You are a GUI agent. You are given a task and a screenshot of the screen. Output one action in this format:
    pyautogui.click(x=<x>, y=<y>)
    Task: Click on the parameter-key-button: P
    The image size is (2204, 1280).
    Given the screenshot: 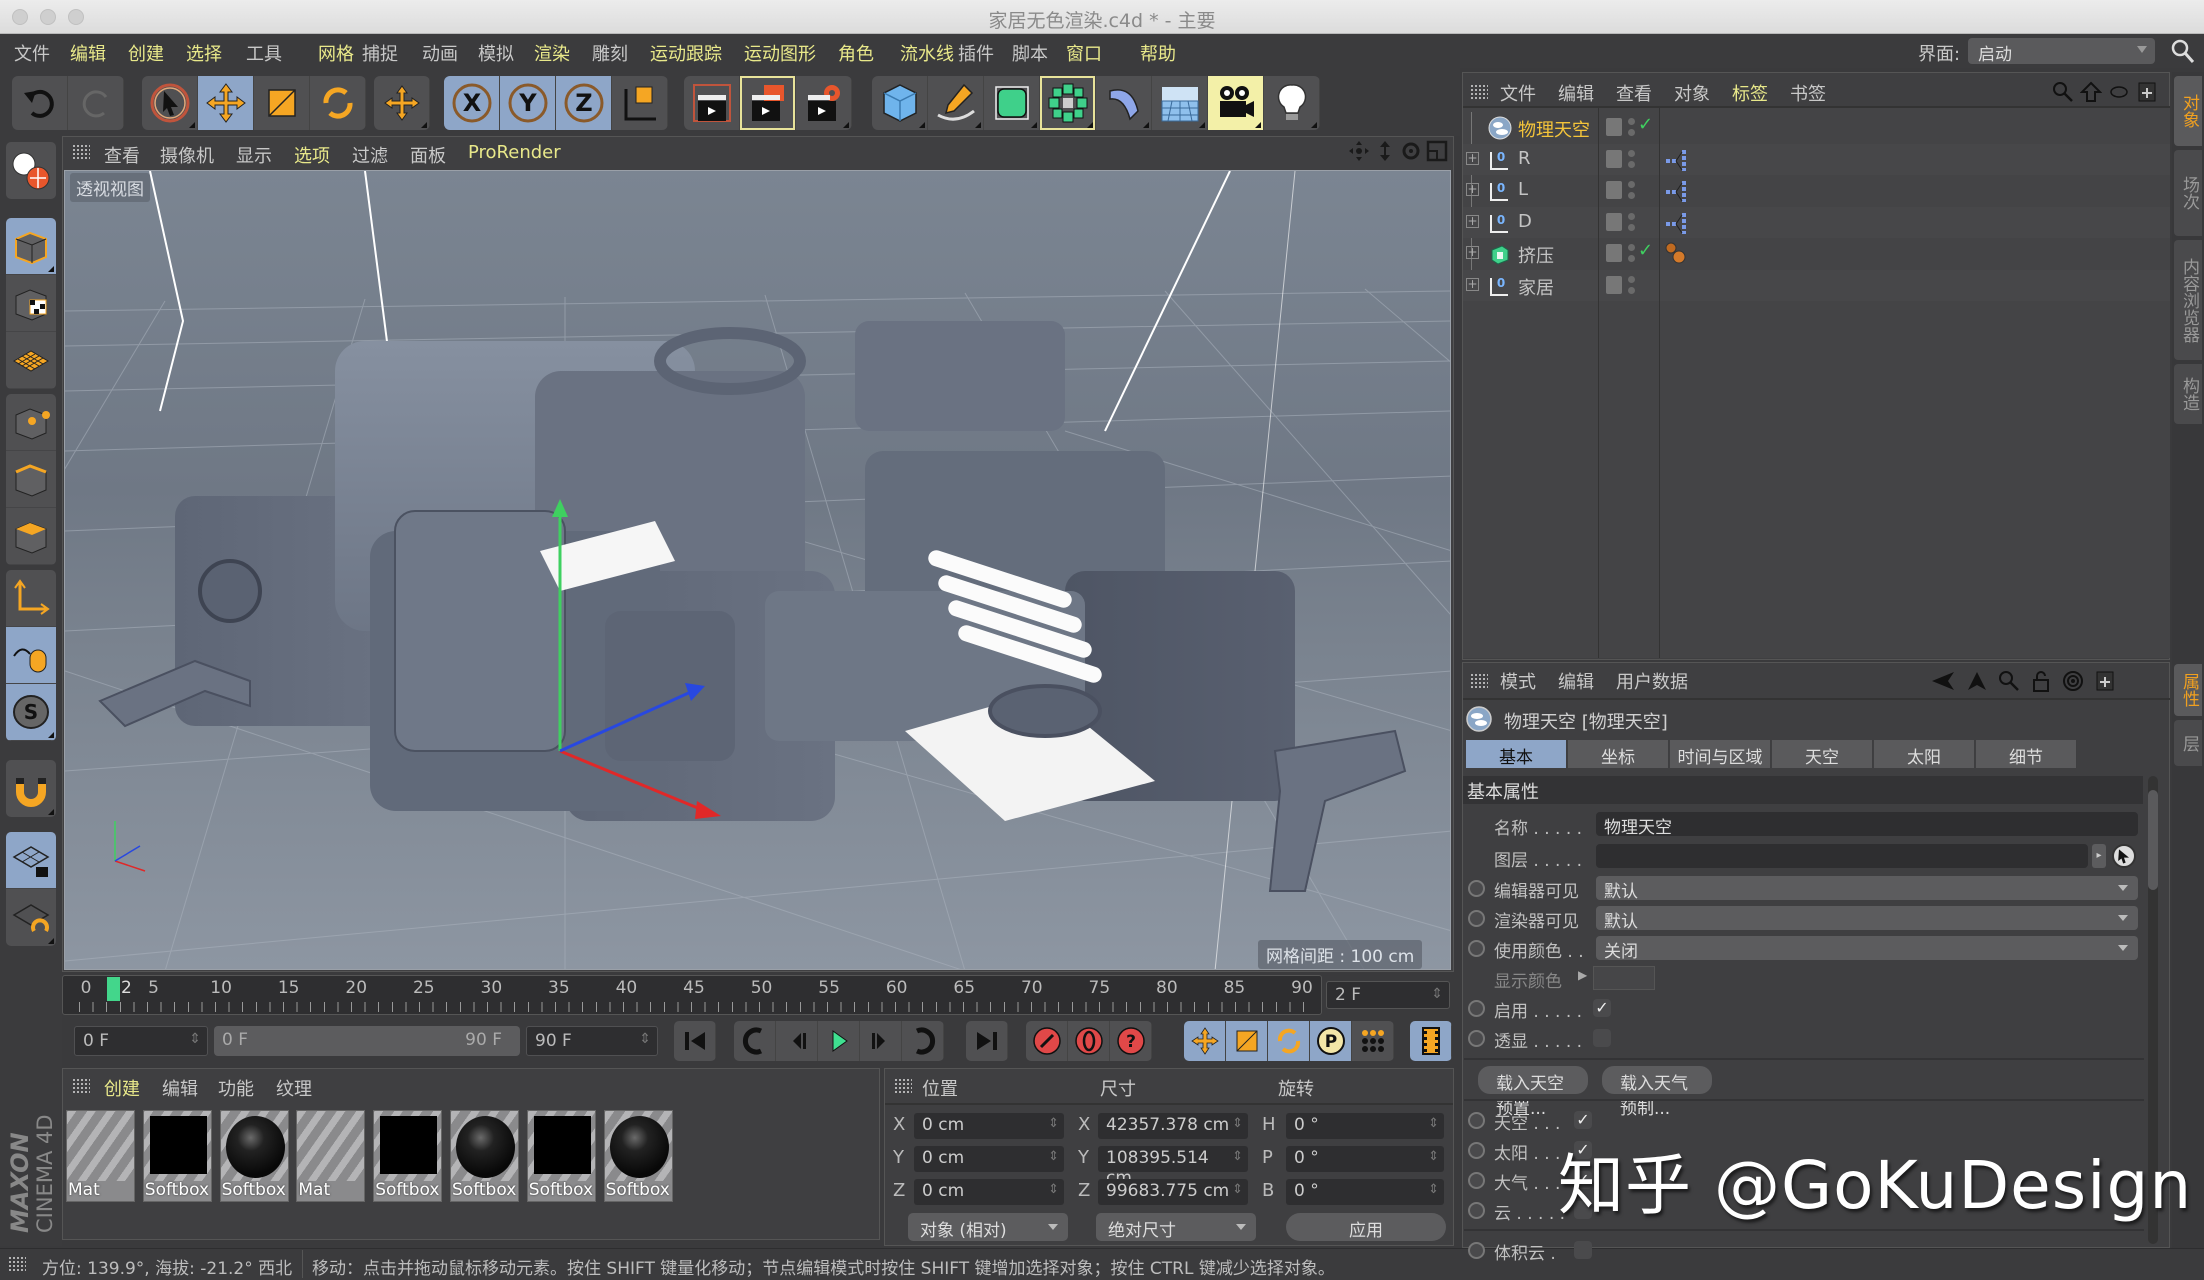 What is the action you would take?
    pyautogui.click(x=1331, y=1041)
    